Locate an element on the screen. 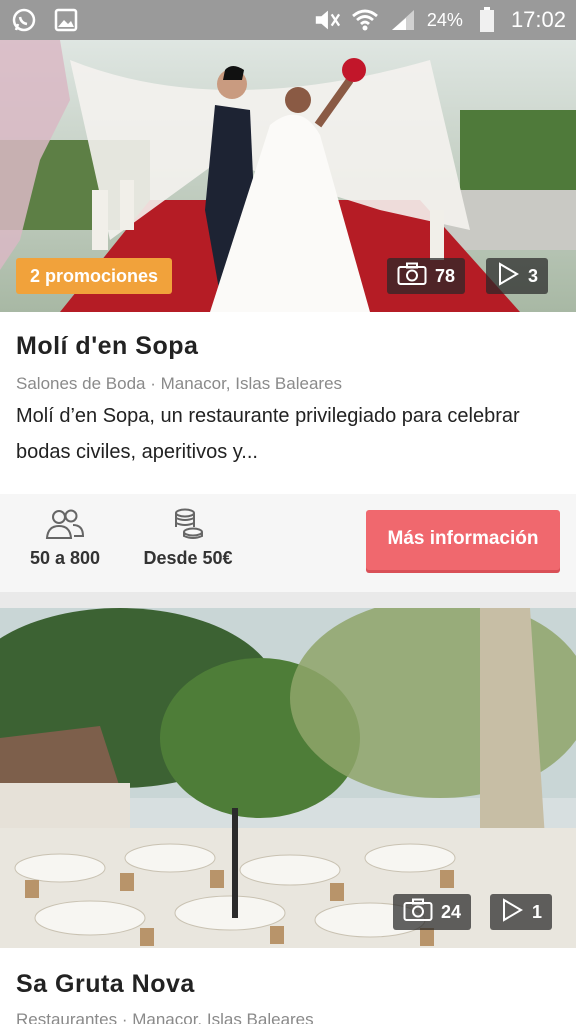 The width and height of the screenshot is (576, 1024). status-bar: 24% 17:02 is located at coordinates (288, 20).